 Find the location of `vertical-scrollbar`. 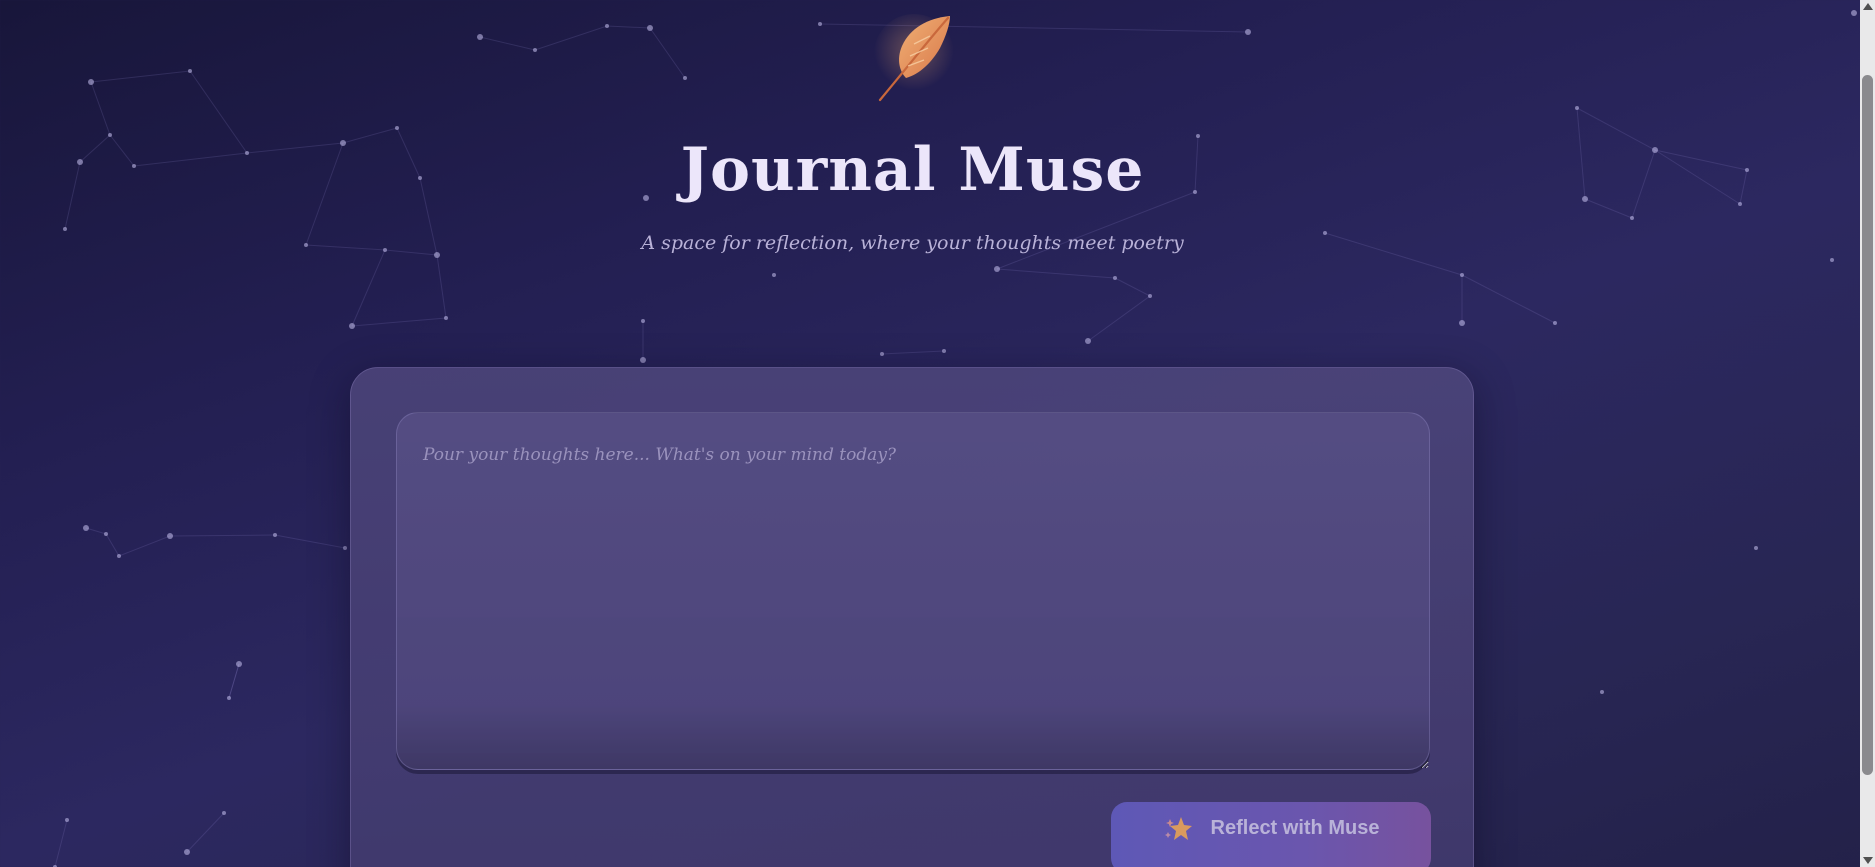

vertical-scrollbar is located at coordinates (1867, 433).